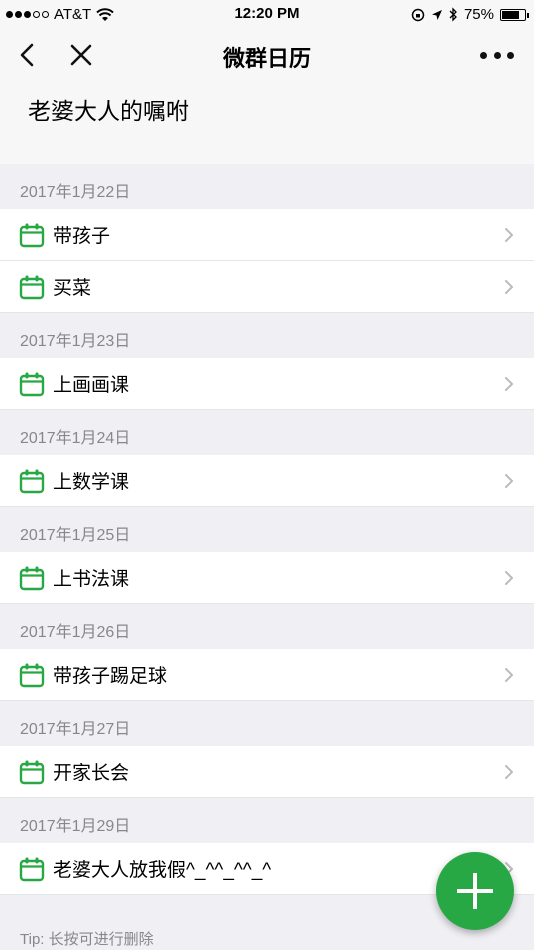 Image resolution: width=534 pixels, height=950 pixels. Describe the element at coordinates (267, 15) in the screenshot. I see `status-bar: AT&T 12:20 PM 75%` at that location.